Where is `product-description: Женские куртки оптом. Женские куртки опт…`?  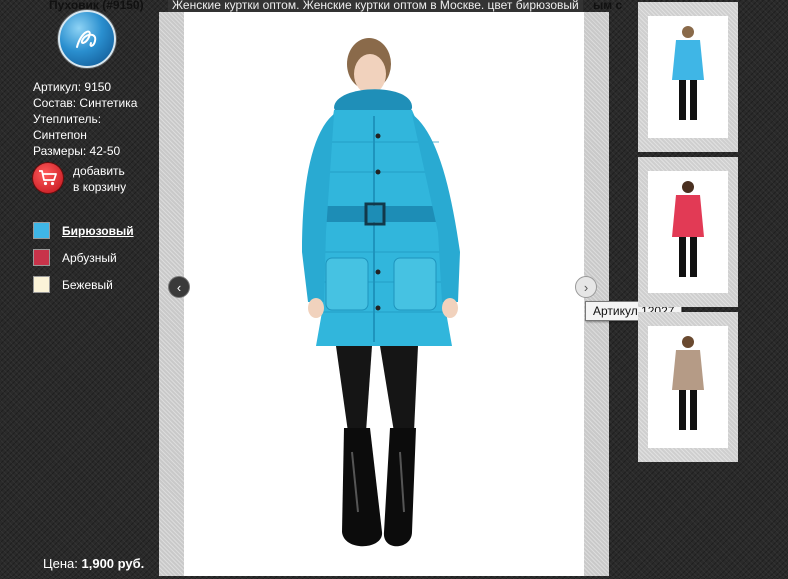
product-description: Женские куртки оптом. Женские куртки опт… is located at coordinates (375, 6).